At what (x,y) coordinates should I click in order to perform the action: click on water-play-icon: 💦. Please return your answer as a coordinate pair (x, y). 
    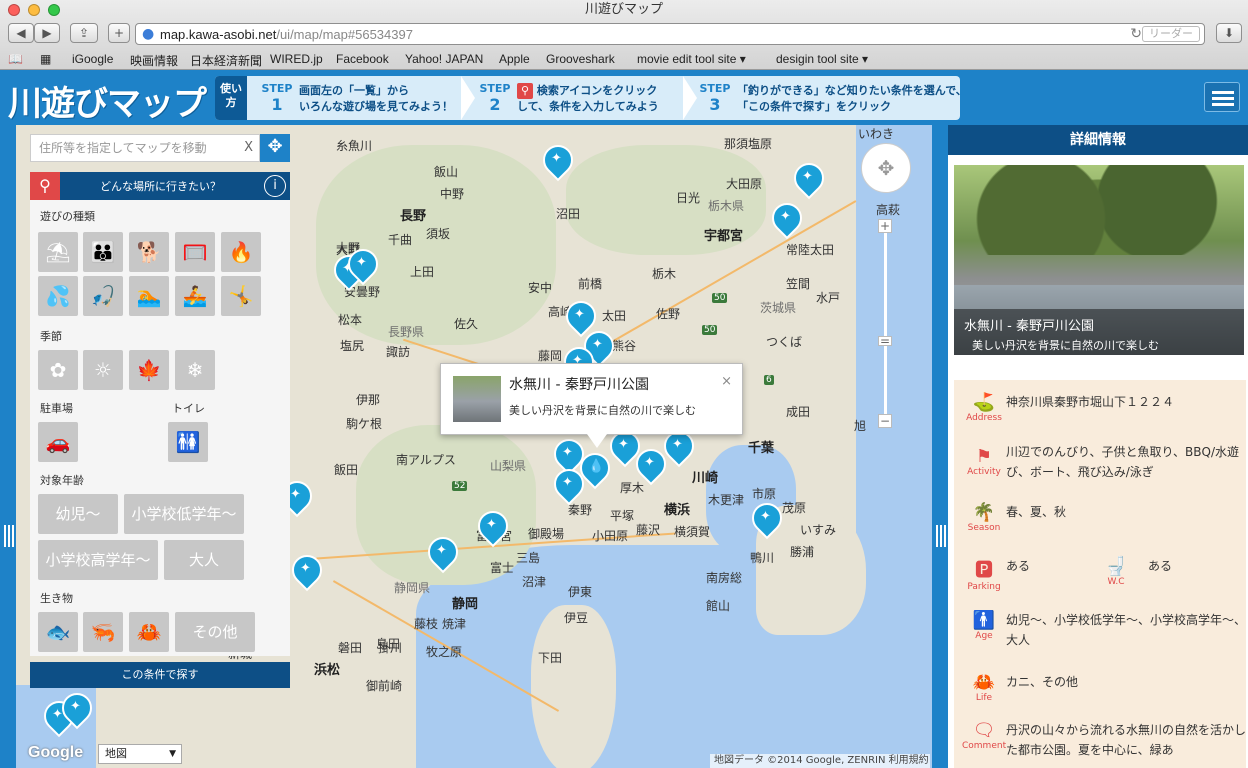
    Looking at the image, I should click on (58, 296).